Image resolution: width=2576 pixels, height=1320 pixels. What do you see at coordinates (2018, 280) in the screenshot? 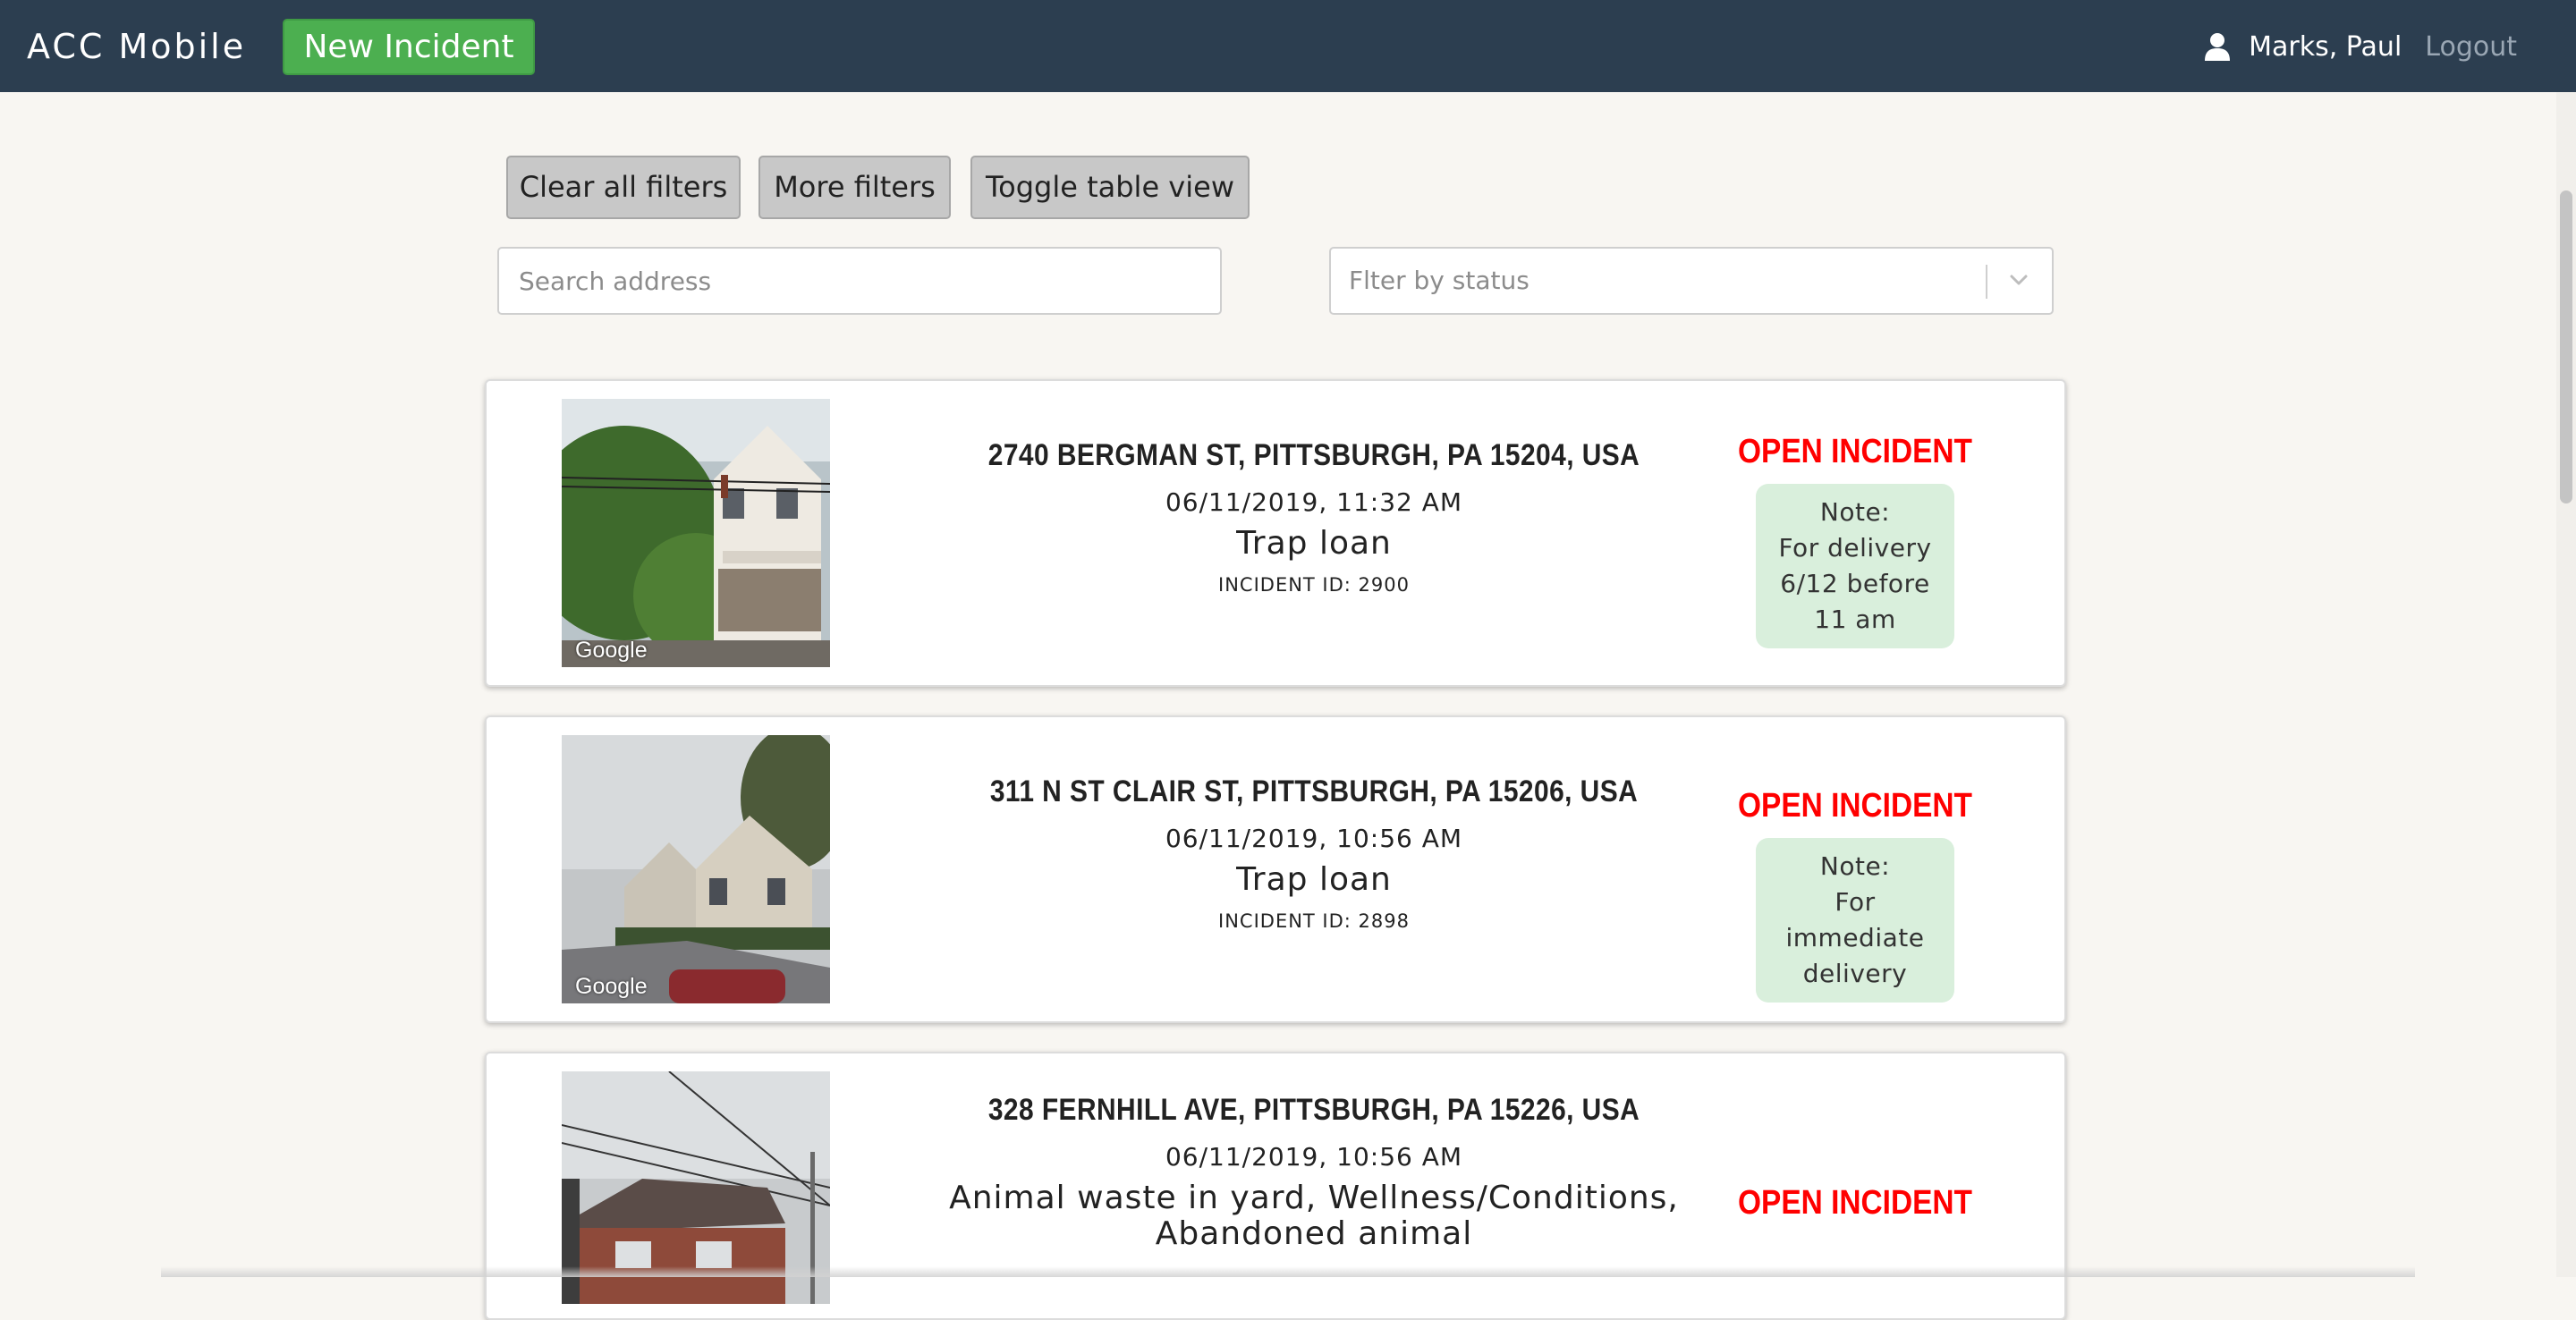
I see `chevron-down-icon` at bounding box center [2018, 280].